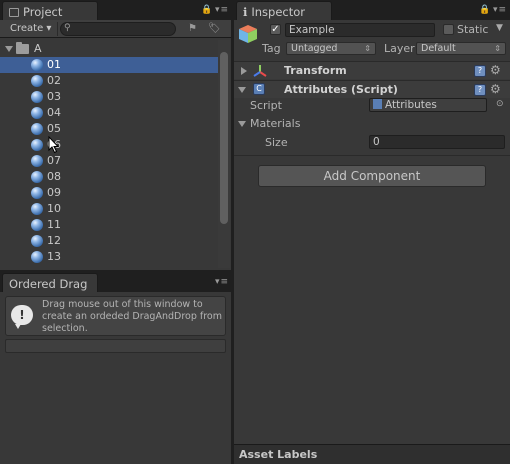  What do you see at coordinates (222, 10) in the screenshot?
I see `project-menu-icon: ▾≡` at bounding box center [222, 10].